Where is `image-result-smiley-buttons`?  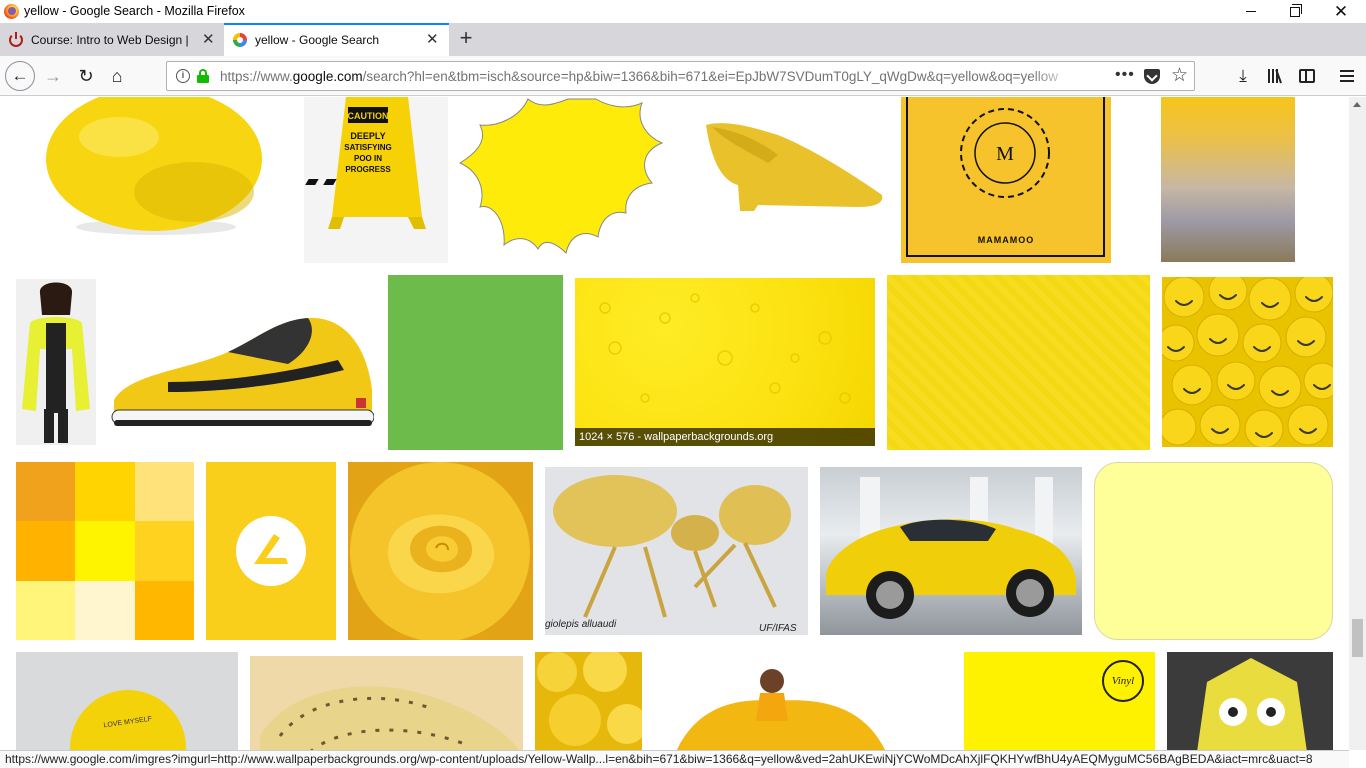 image-result-smiley-buttons is located at coordinates (1247, 362).